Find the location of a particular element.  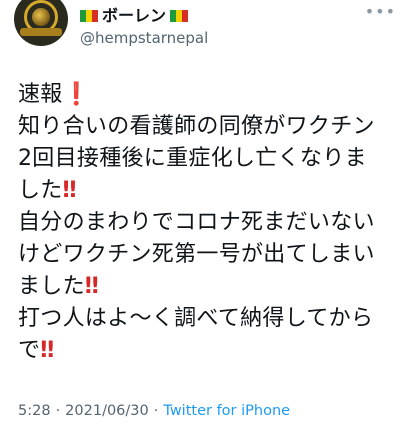

tweet-header: ボーレン @hempstarnepal ••• is located at coordinates (205, 31).